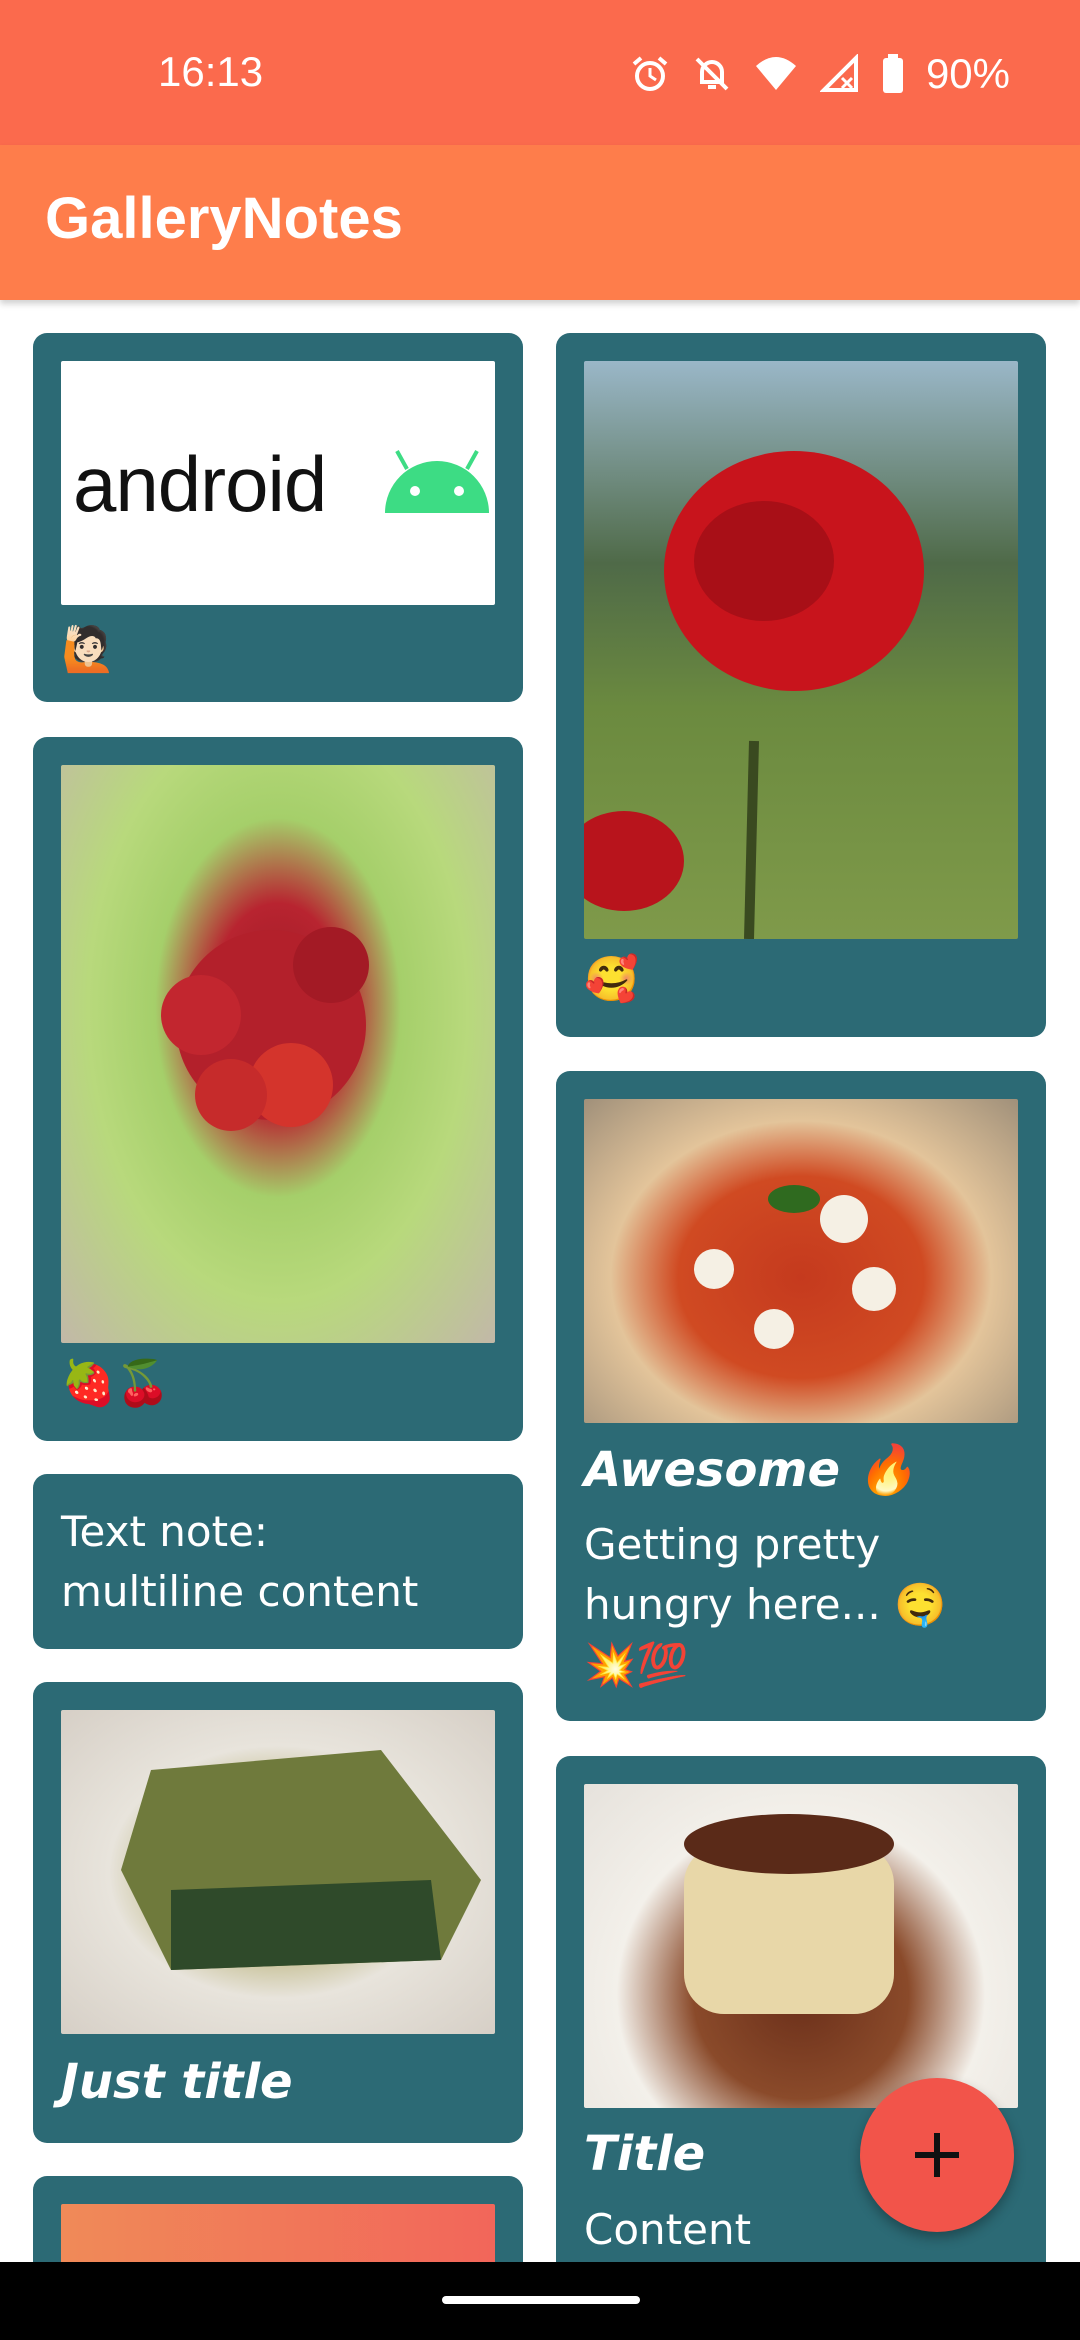  I want to click on note-content: Text note:, so click(165, 1531).